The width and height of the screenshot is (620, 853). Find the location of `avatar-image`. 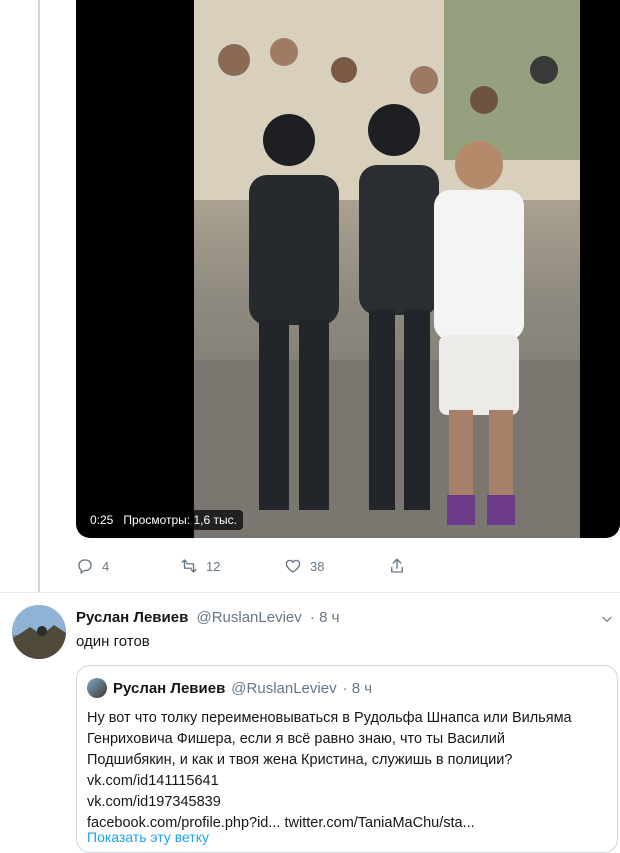

avatar-image is located at coordinates (39, 632).